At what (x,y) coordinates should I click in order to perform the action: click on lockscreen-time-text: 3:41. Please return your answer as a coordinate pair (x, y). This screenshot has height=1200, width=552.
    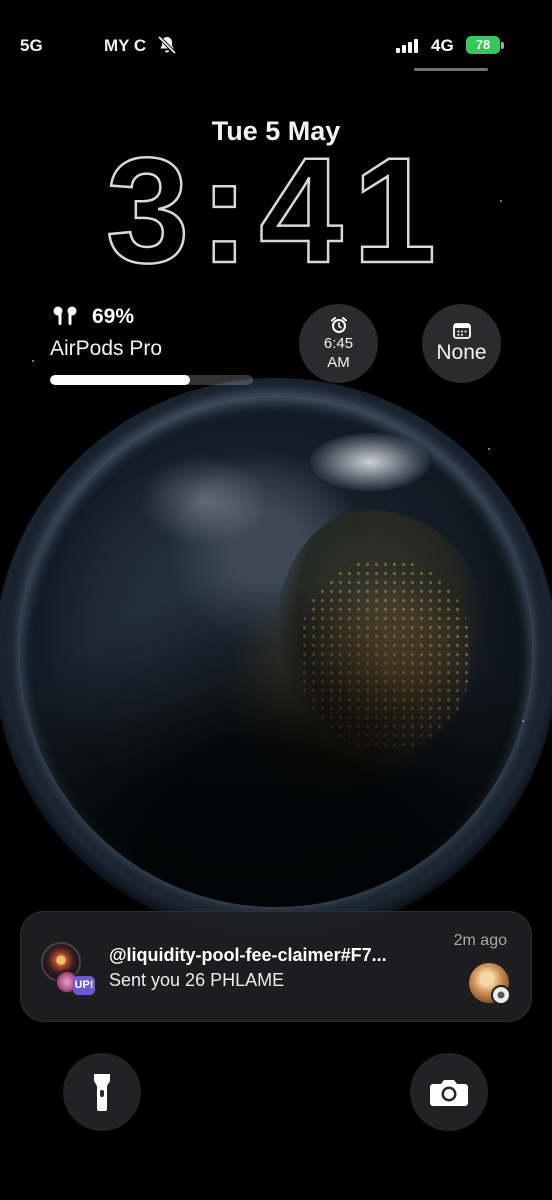
    Looking at the image, I should click on (276, 212).